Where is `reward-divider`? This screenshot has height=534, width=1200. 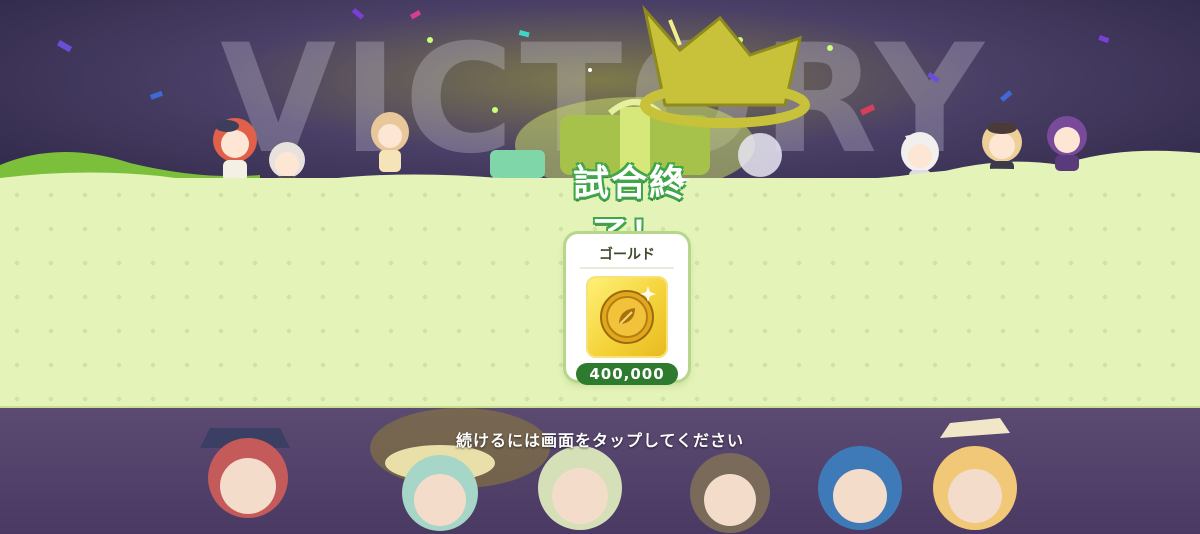
reward-divider is located at coordinates (627, 268).